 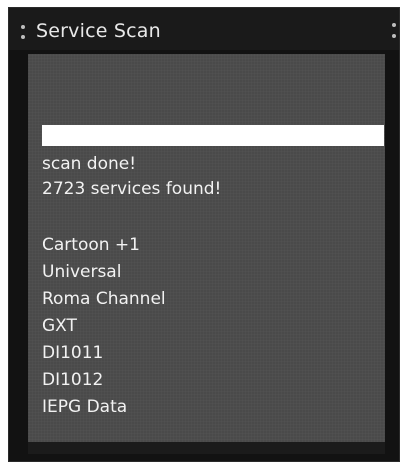 I want to click on service-item: Universal, so click(x=82, y=272).